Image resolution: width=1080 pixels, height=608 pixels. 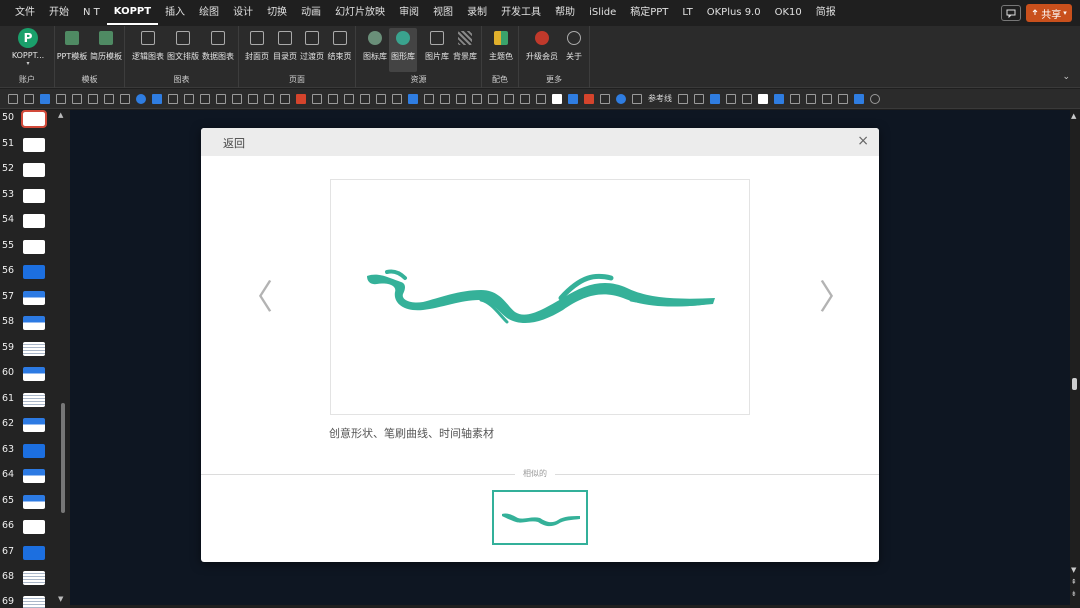 What do you see at coordinates (788, 13) in the screenshot?
I see `menu-ok10: OK10` at bounding box center [788, 13].